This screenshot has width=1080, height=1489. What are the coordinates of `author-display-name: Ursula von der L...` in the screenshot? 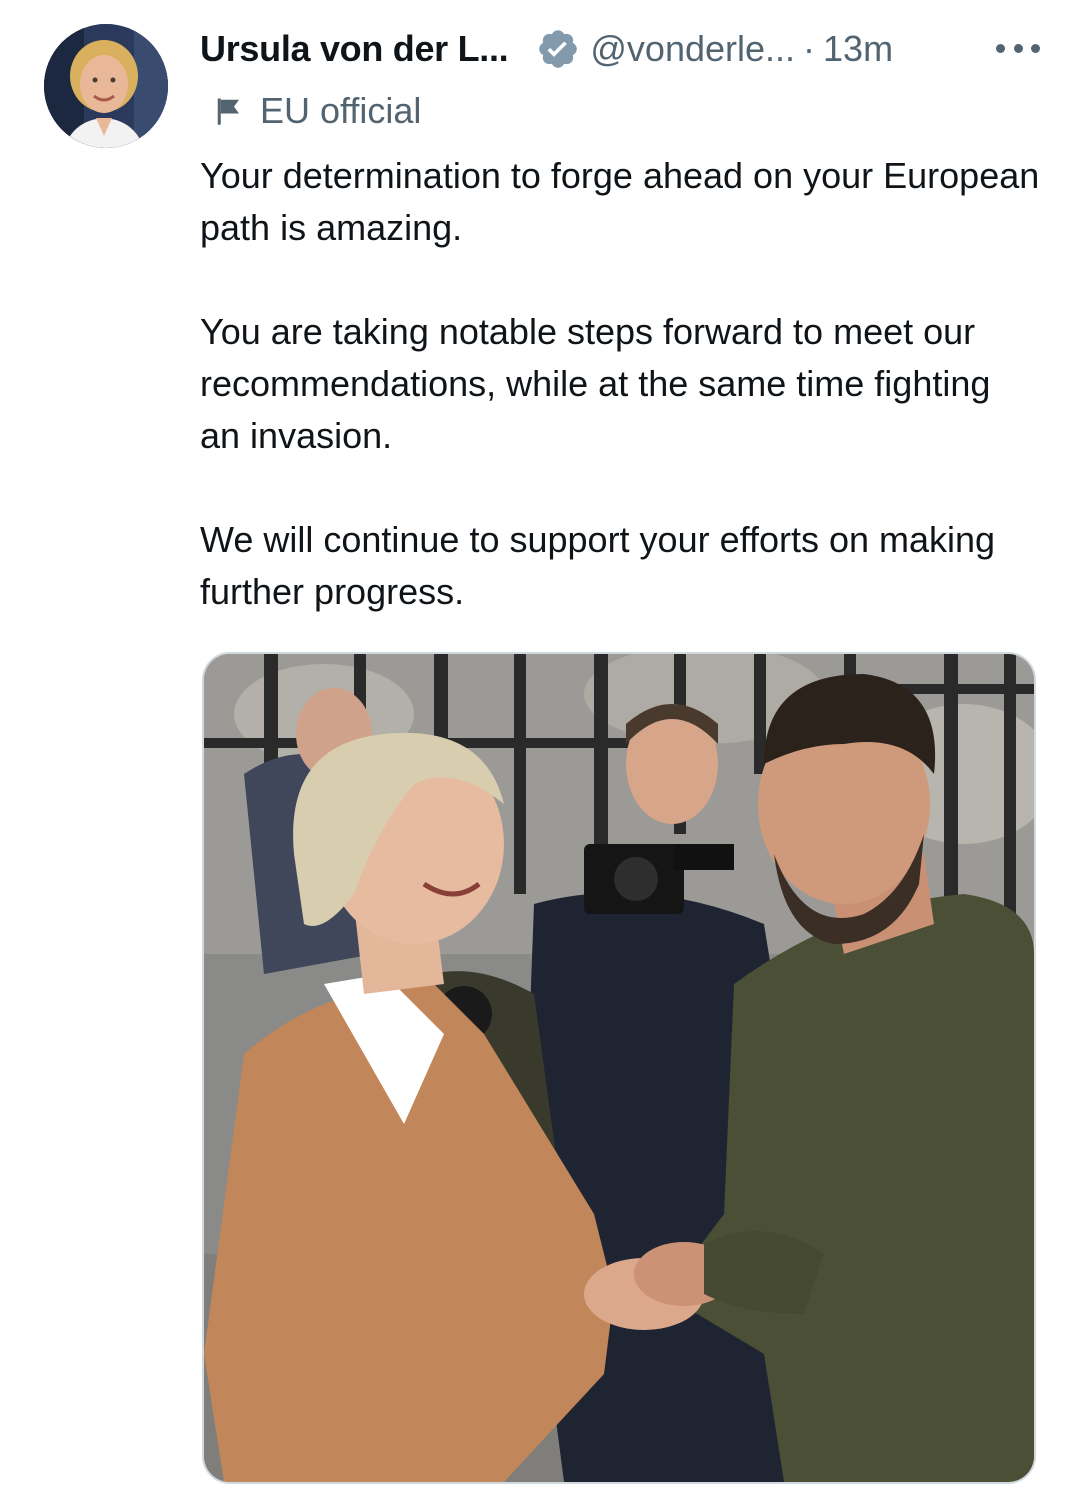 It's located at (354, 49).